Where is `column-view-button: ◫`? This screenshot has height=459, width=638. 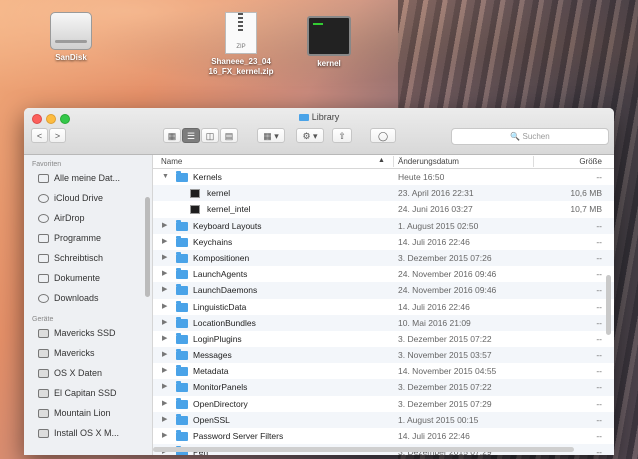 column-view-button: ◫ is located at coordinates (210, 135).